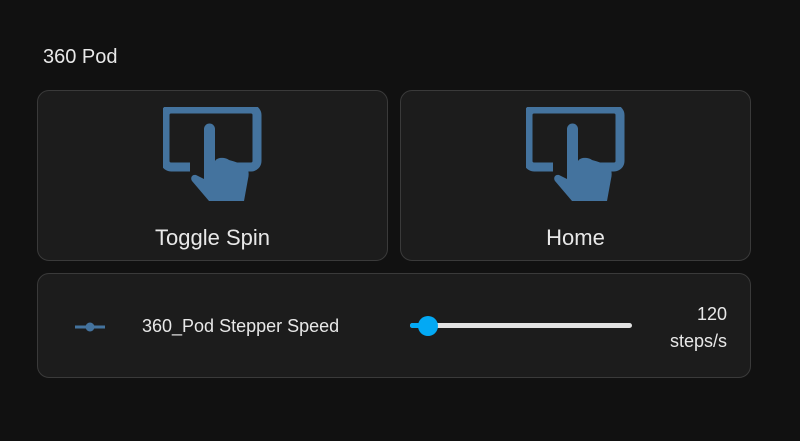 Image resolution: width=800 pixels, height=441 pixels. I want to click on ray-vertex-icon, so click(90, 327).